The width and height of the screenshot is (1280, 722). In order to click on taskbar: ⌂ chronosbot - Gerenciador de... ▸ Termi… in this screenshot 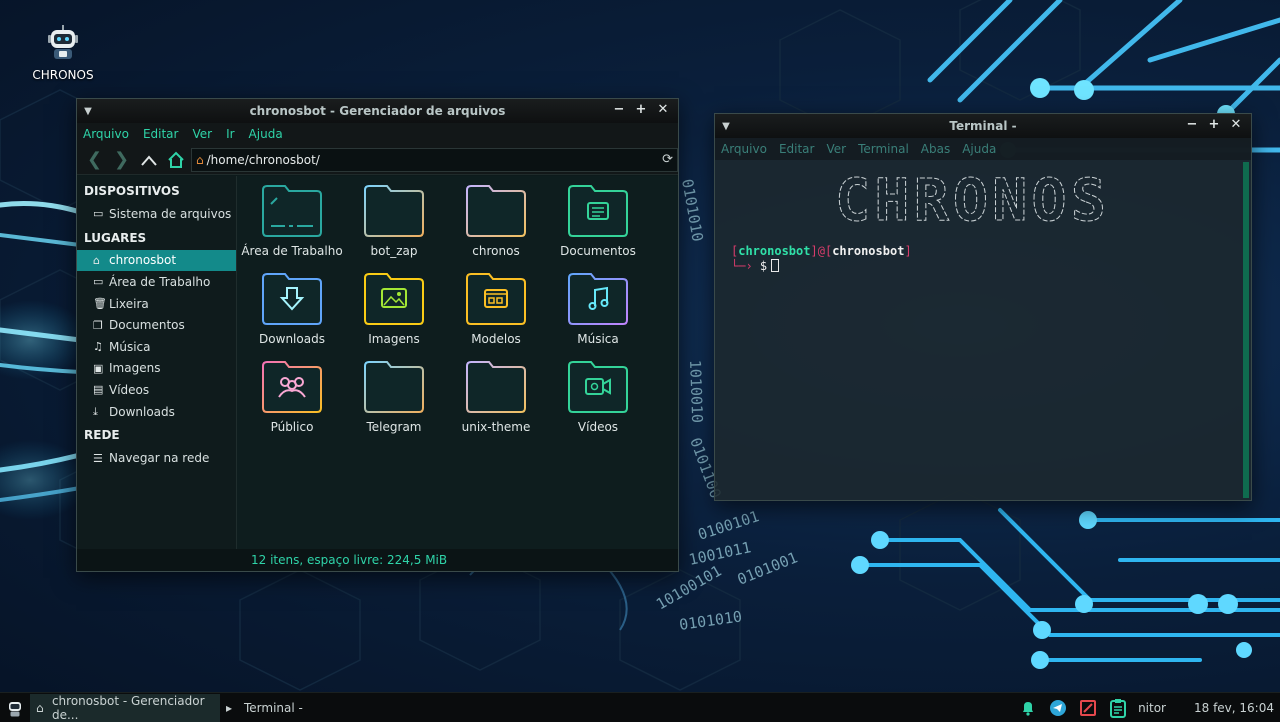, I will do `click(640, 707)`.